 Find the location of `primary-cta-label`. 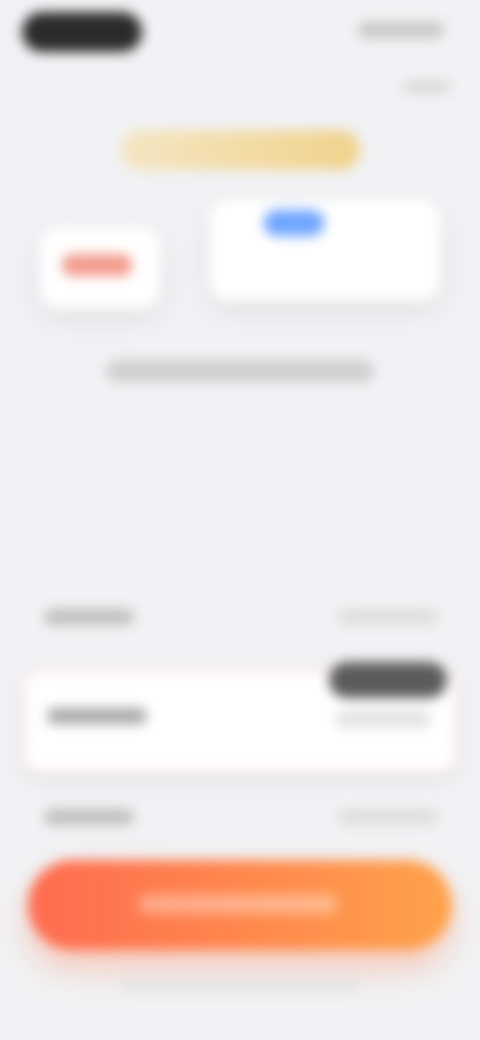

primary-cta-label is located at coordinates (238, 904).